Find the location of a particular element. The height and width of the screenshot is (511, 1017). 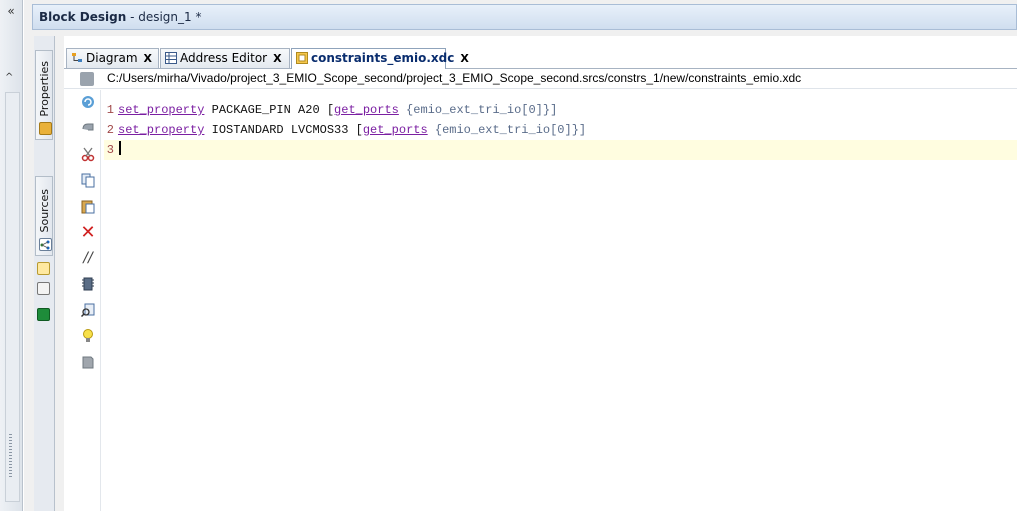

window-title: Block Design is located at coordinates (83, 17).